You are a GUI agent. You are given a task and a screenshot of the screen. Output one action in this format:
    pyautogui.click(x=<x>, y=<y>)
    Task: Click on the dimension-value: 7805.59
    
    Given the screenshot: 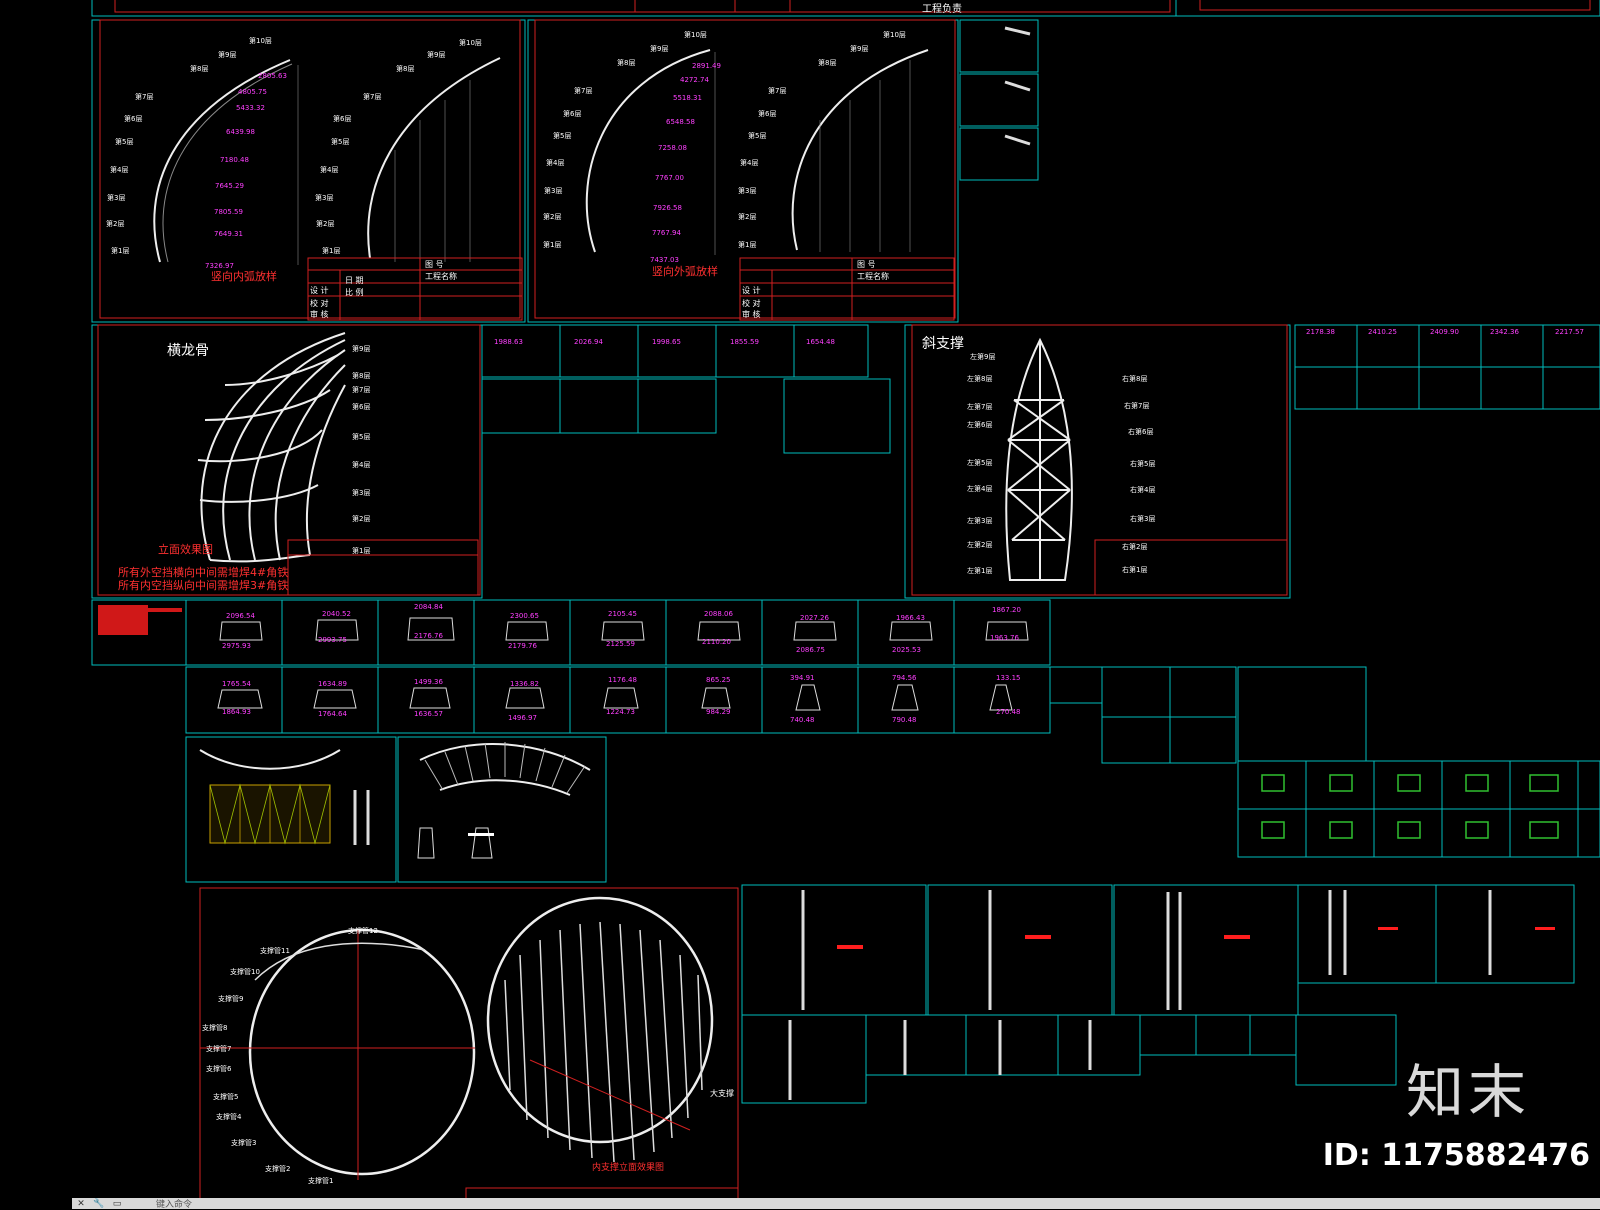 What is the action you would take?
    pyautogui.click(x=228, y=212)
    